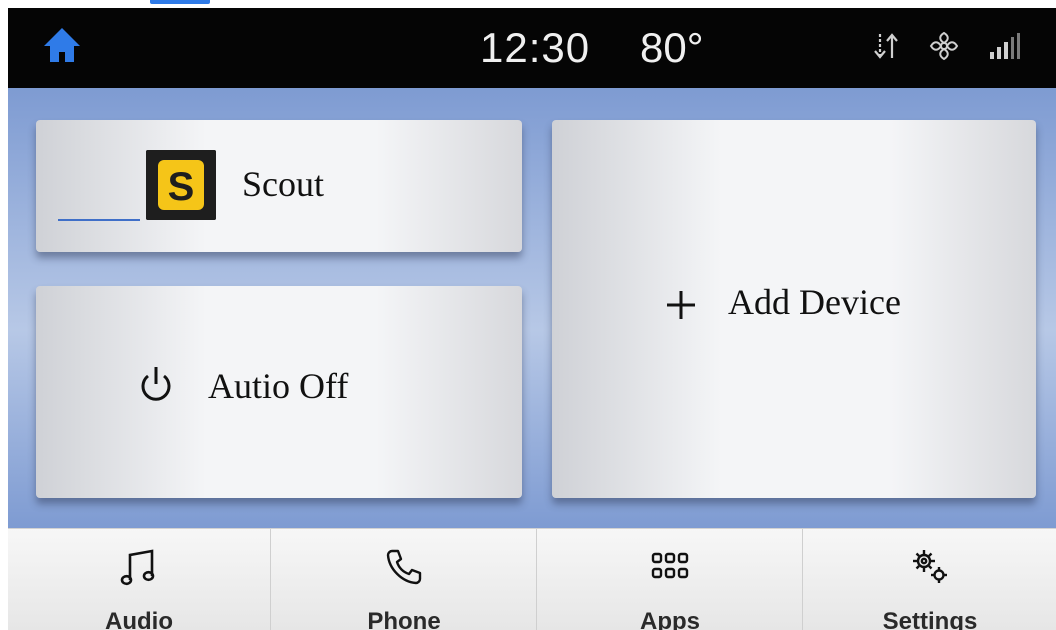 This screenshot has height=630, width=1056. I want to click on nav-apps-label: Apps, so click(670, 619).